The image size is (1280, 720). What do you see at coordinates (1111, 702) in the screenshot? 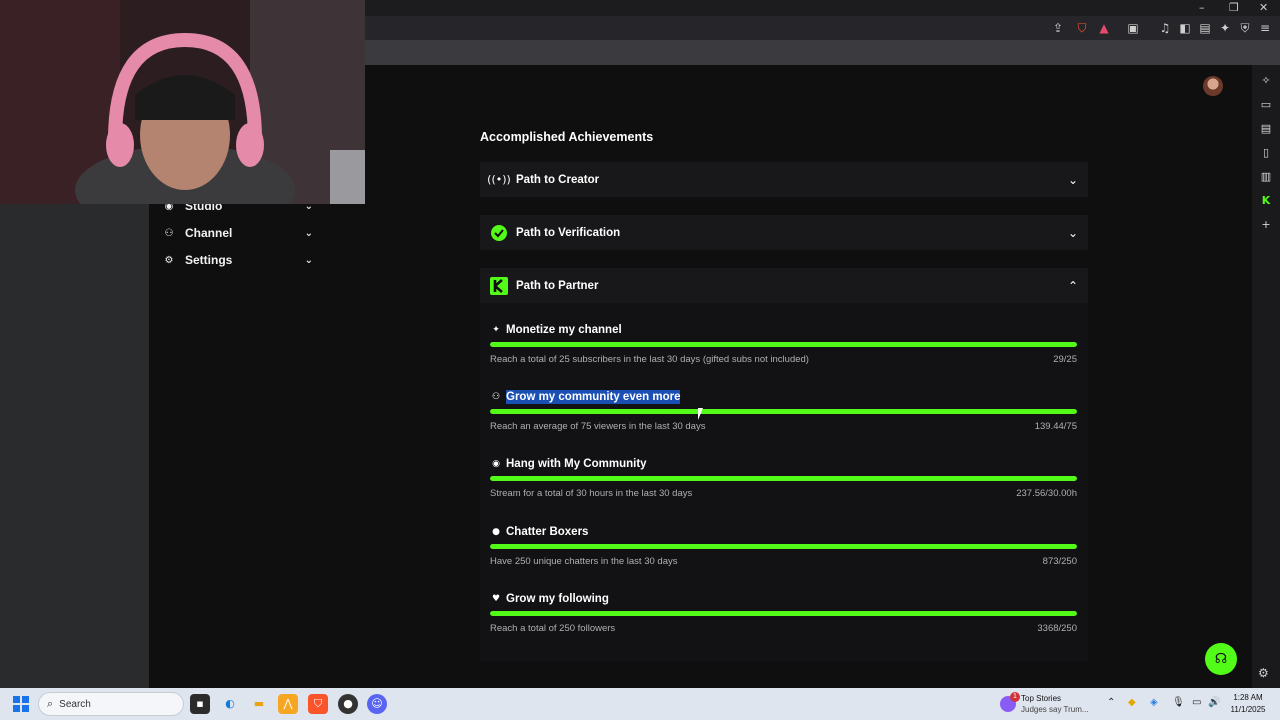
I see `tray-overflow-icon: ⌃` at bounding box center [1111, 702].